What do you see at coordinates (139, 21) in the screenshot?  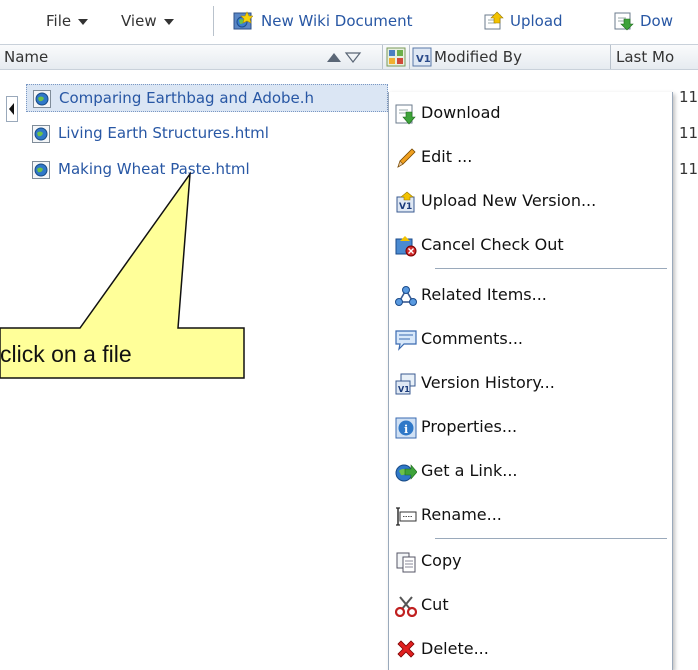 I see `view-menu-label: View` at bounding box center [139, 21].